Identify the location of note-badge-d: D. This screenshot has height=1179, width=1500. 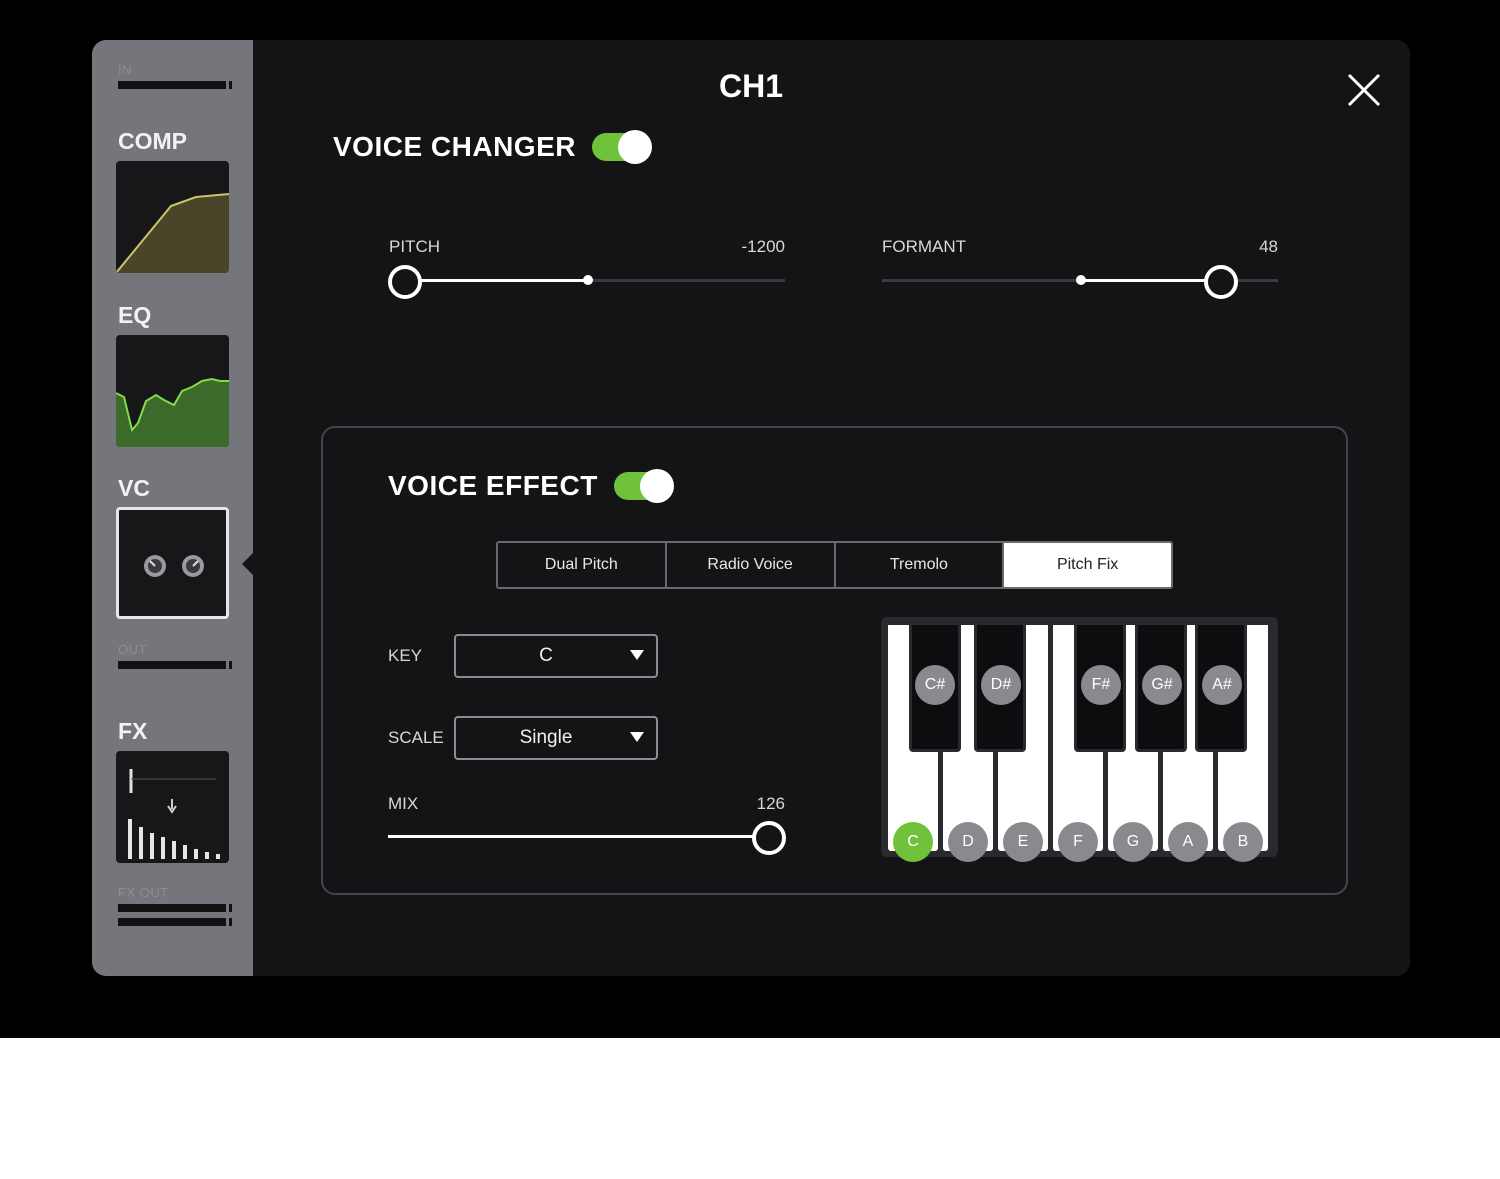
(968, 842).